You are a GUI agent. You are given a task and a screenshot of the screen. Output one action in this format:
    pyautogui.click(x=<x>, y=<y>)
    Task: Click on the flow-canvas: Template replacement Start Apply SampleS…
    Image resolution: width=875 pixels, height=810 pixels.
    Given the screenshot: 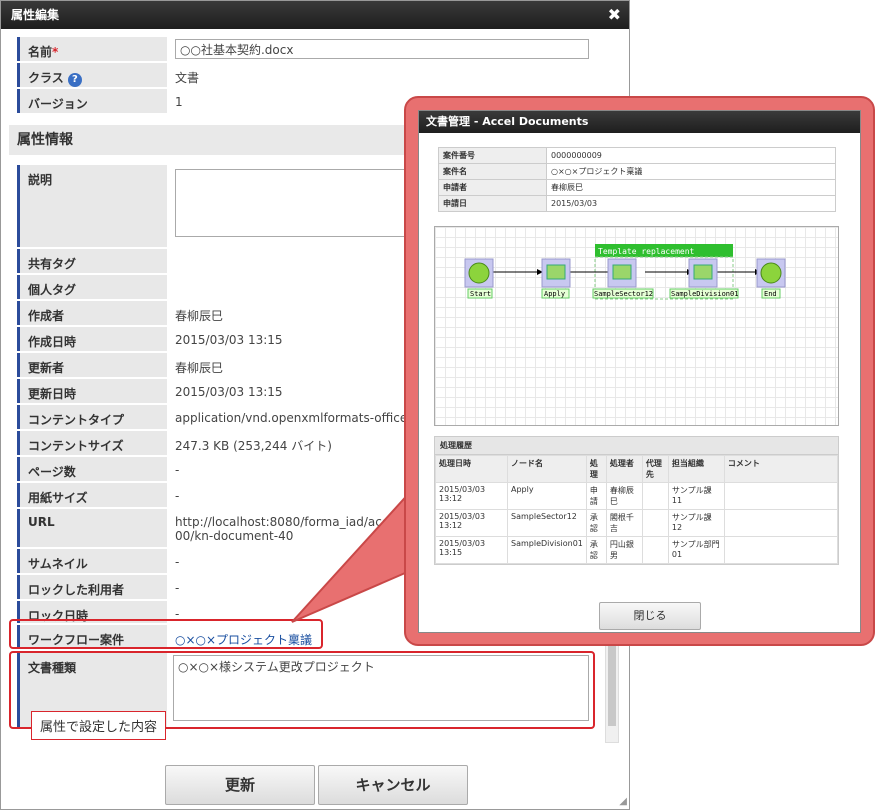 What is the action you would take?
    pyautogui.click(x=636, y=326)
    